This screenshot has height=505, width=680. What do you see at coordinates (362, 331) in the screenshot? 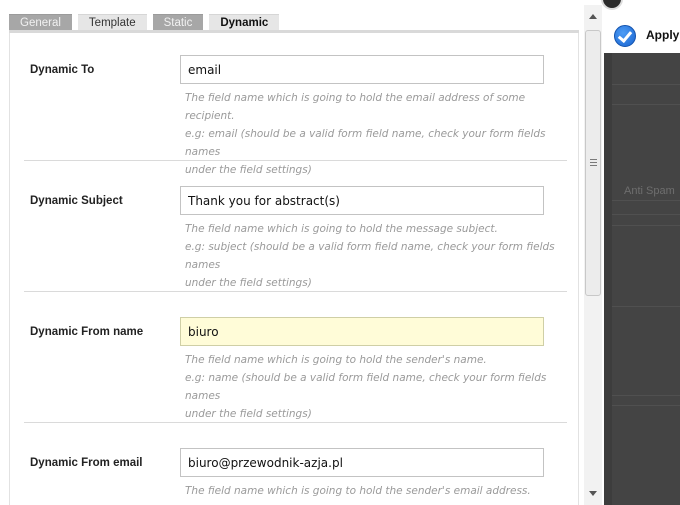
I see `dynamic-from-name-input` at bounding box center [362, 331].